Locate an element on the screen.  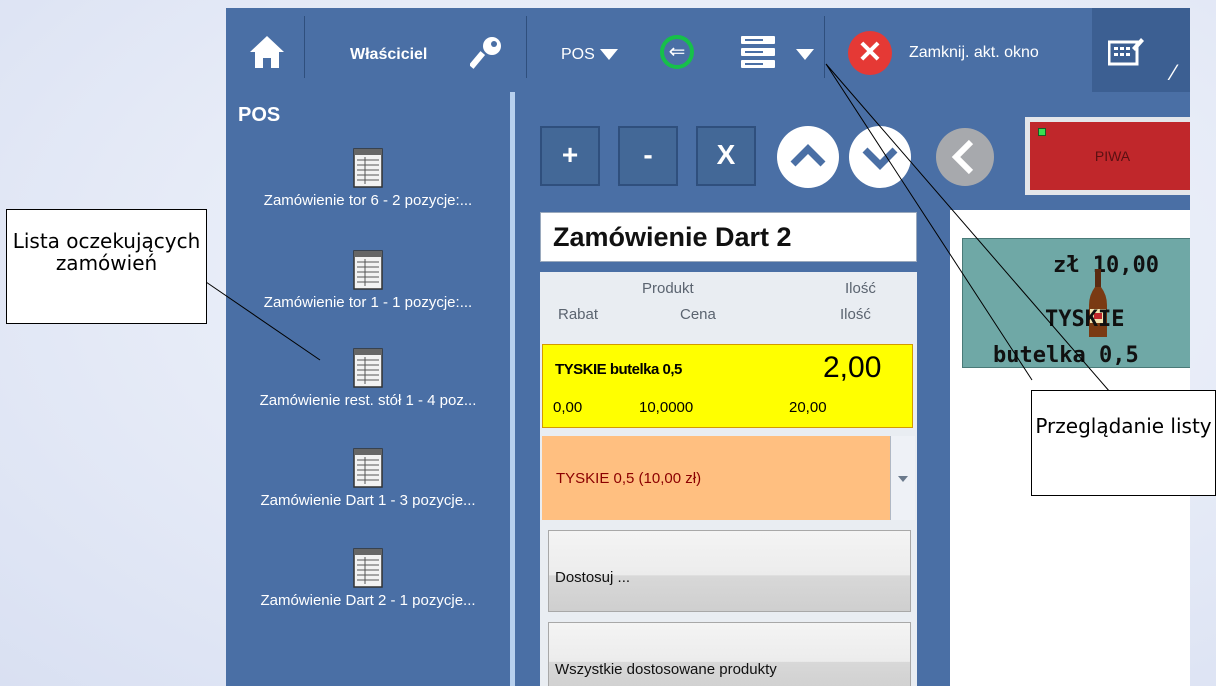
callout-browse-list: Przeglądanie listy is located at coordinates (1123, 443).